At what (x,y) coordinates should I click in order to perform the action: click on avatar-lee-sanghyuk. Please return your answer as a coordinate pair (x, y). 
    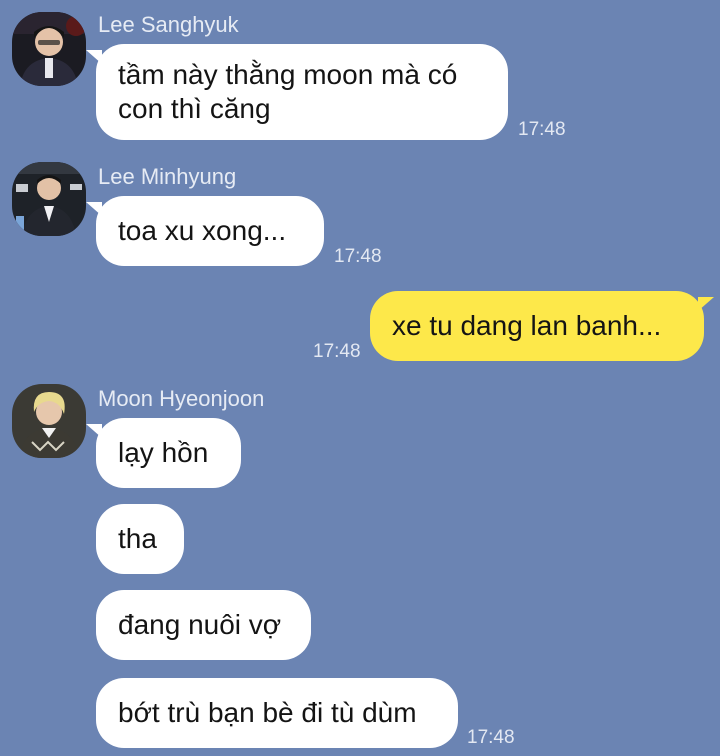
    Looking at the image, I should click on (49, 49).